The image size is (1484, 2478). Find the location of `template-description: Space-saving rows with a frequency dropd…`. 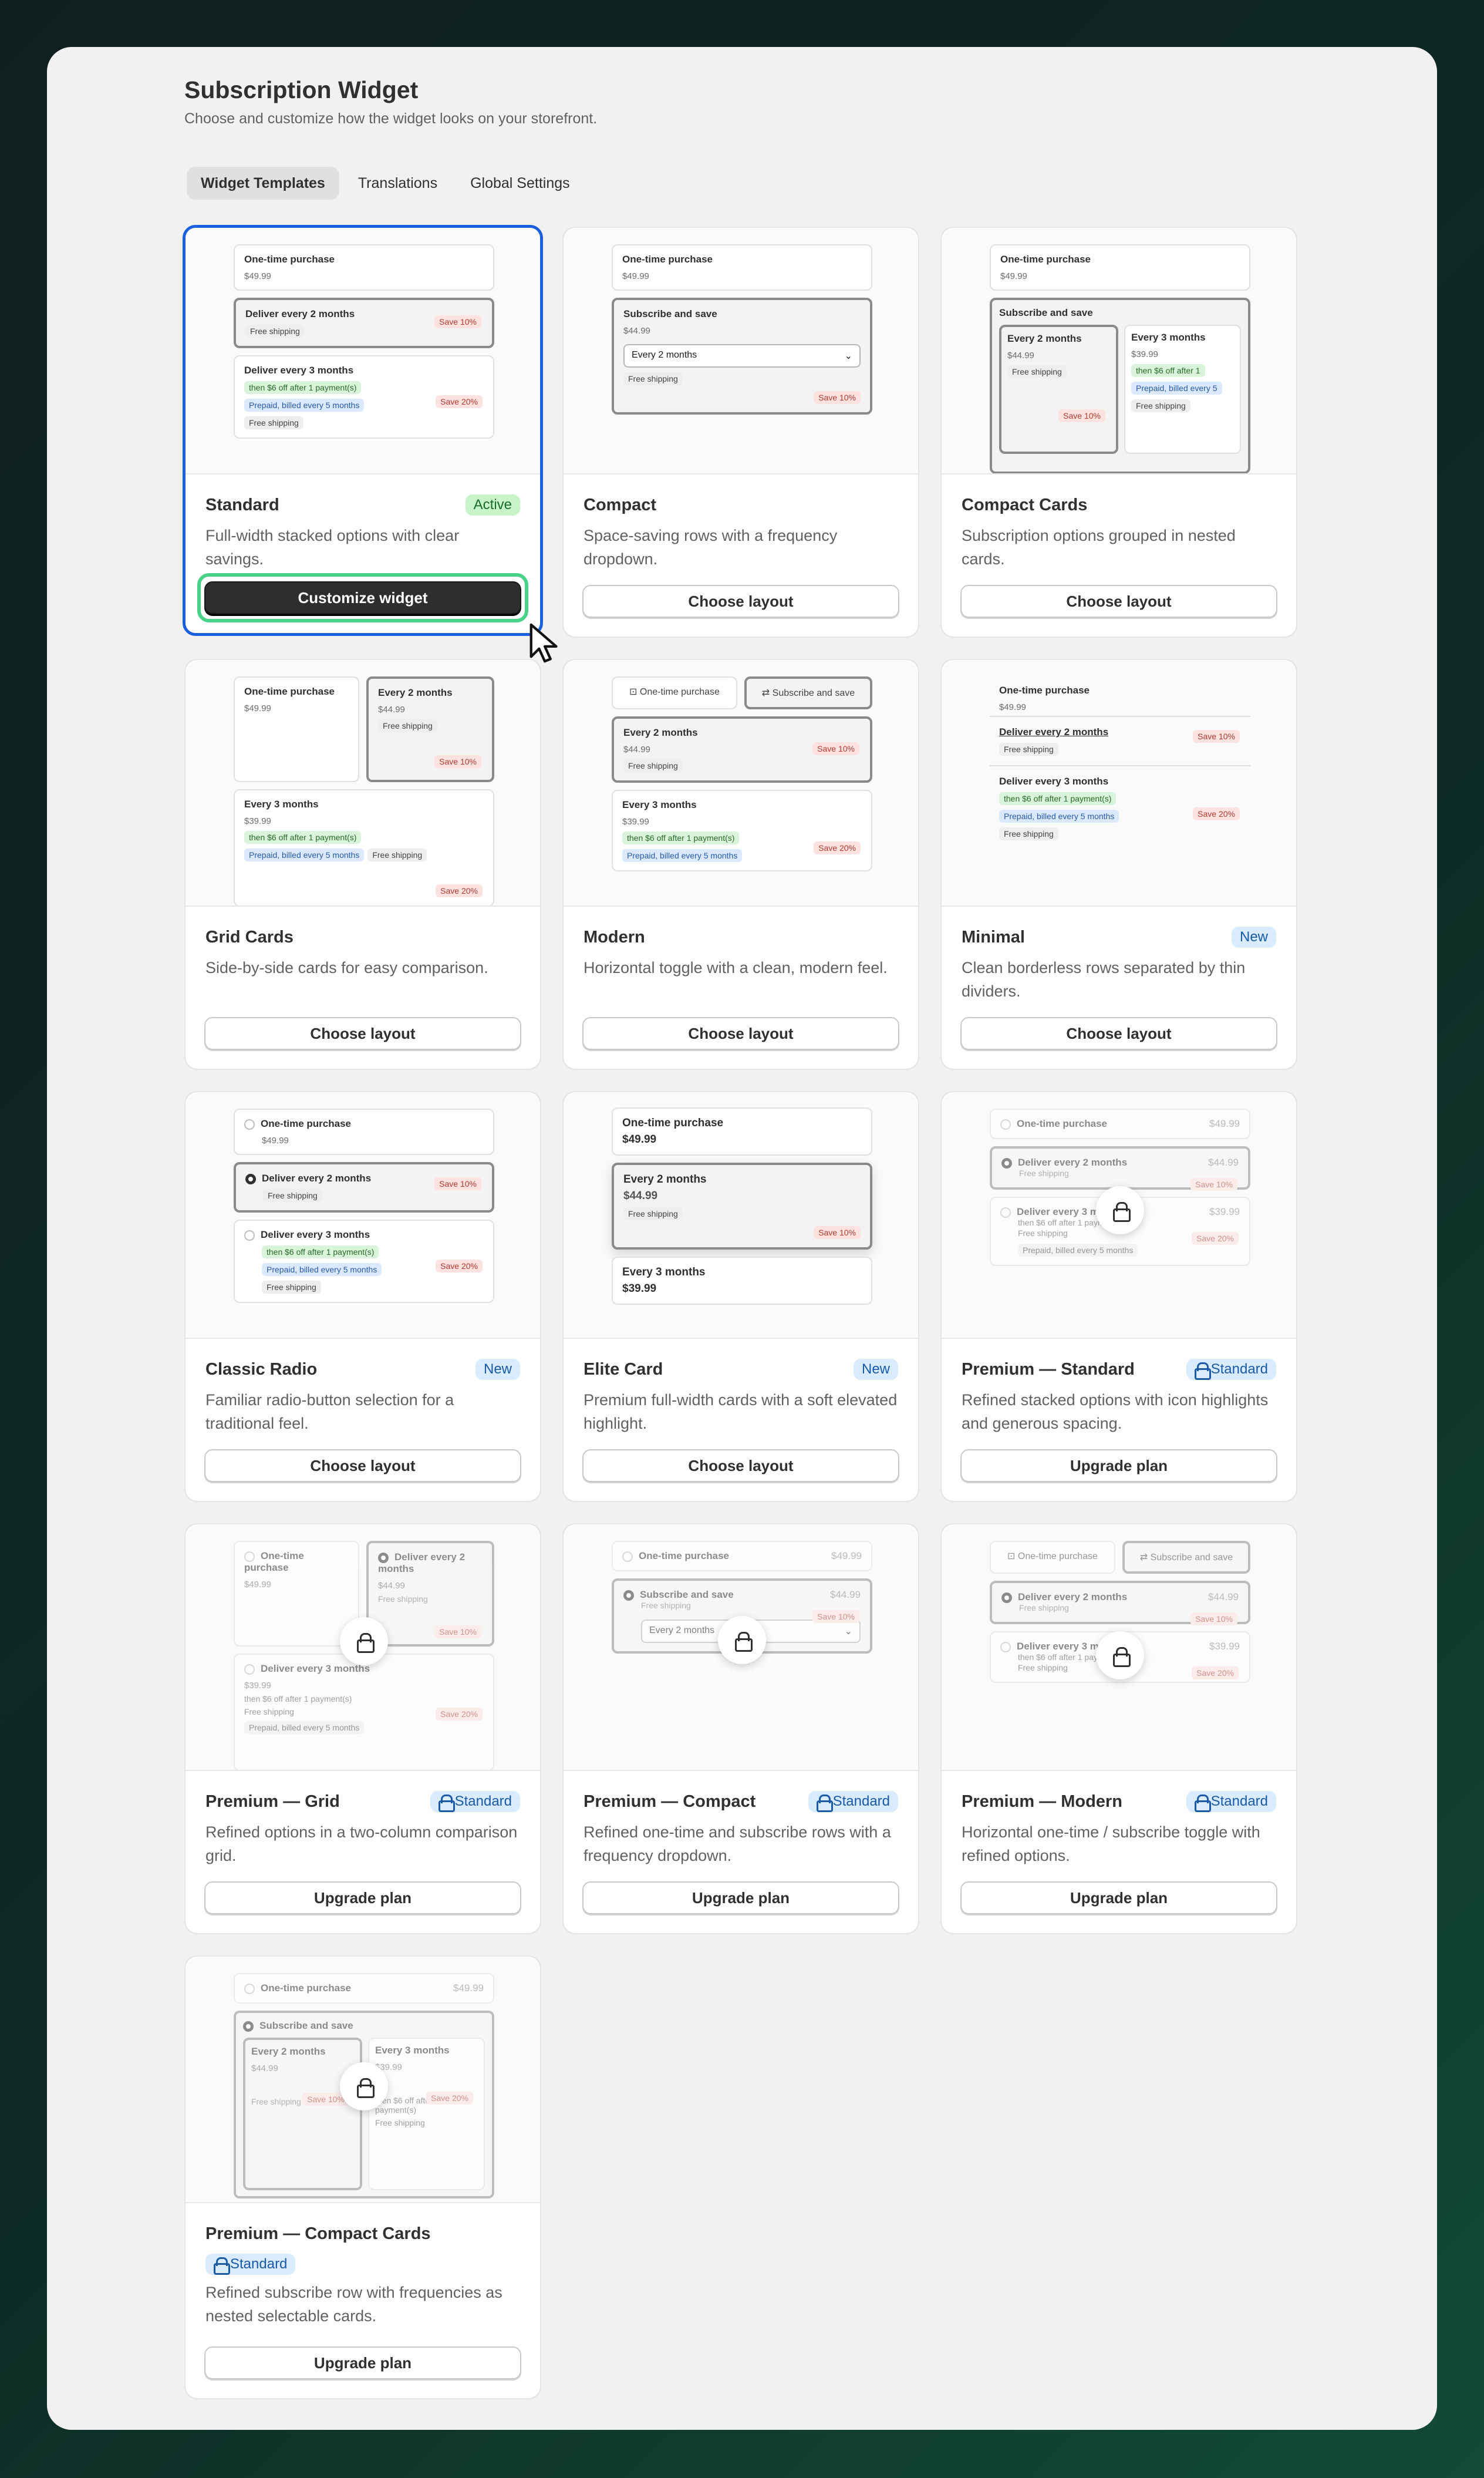

template-description: Space-saving rows with a frequency dropd… is located at coordinates (711, 547).